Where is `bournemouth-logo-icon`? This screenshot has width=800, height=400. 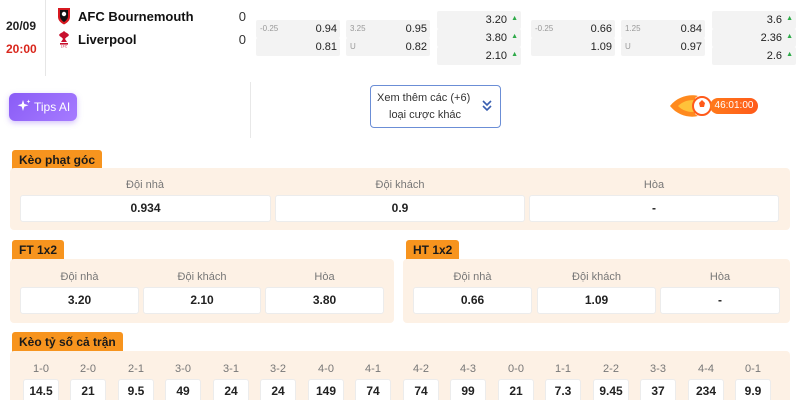
bournemouth-logo-icon is located at coordinates (64, 16).